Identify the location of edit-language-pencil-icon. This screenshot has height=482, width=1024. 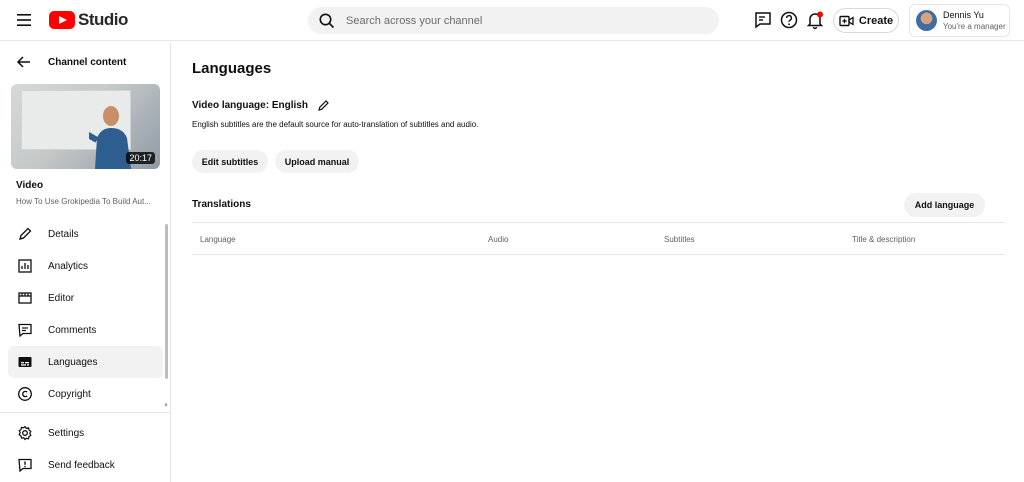
(323, 105).